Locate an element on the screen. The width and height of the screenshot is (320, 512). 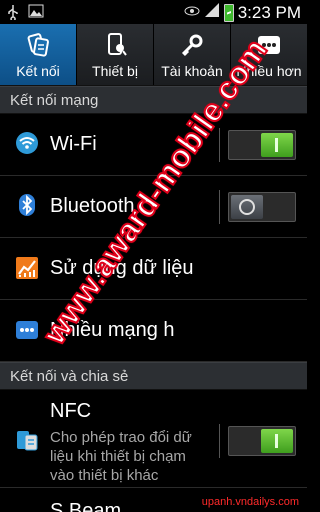
section-title: Kết nối mạng is located at coordinates (54, 100).